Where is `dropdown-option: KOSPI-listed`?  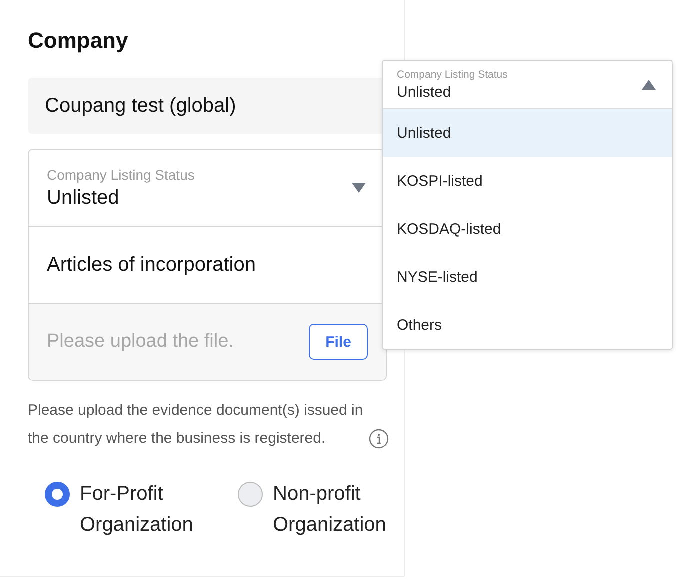 dropdown-option: KOSPI-listed is located at coordinates (527, 181).